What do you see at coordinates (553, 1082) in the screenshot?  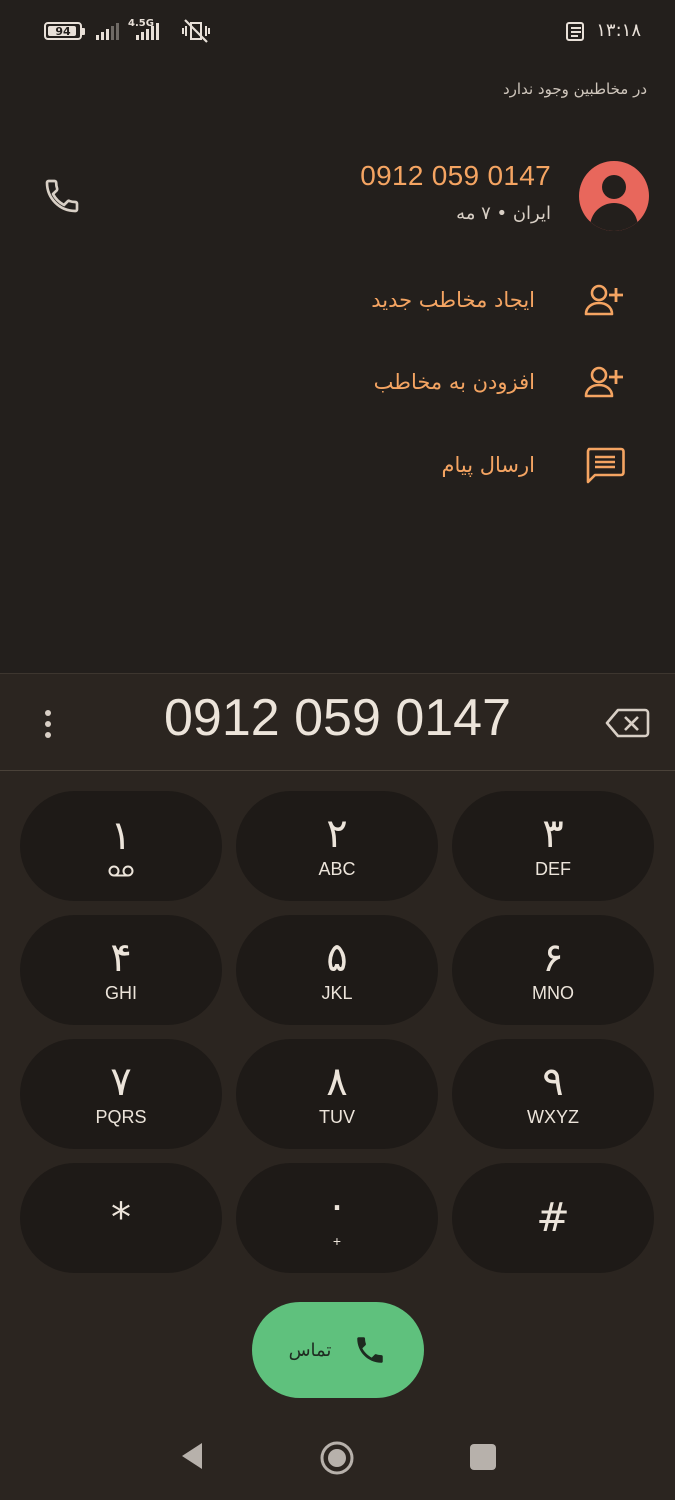 I see `key-digit: ۹` at bounding box center [553, 1082].